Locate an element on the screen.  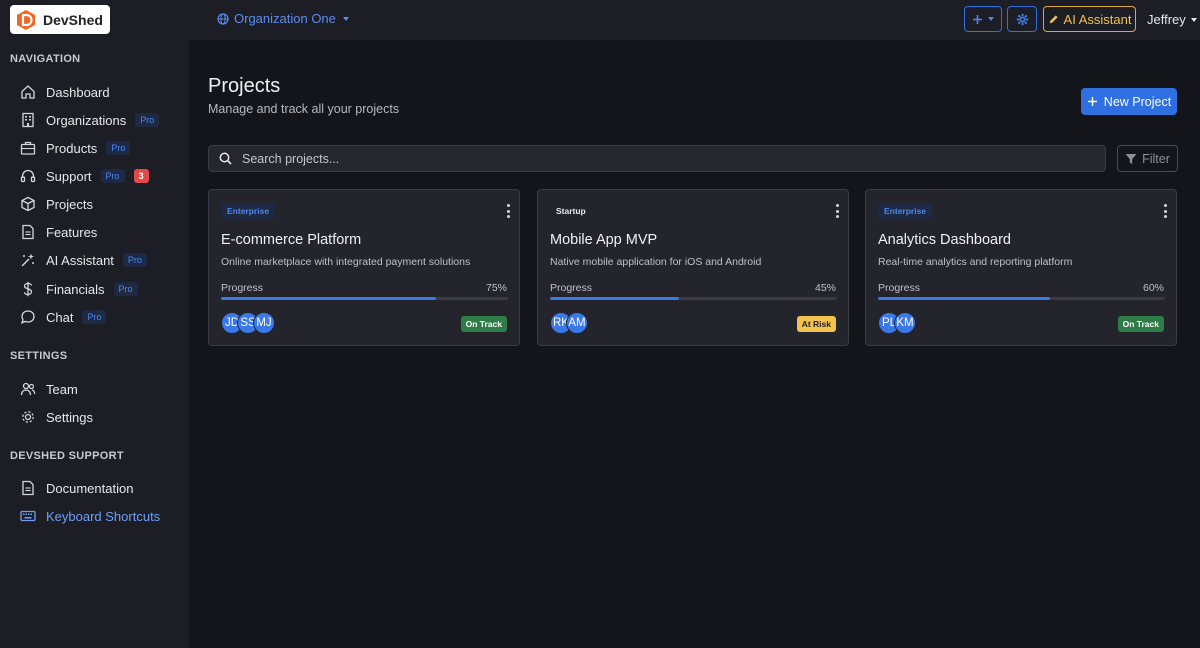
box-icon is located at coordinates (28, 204).